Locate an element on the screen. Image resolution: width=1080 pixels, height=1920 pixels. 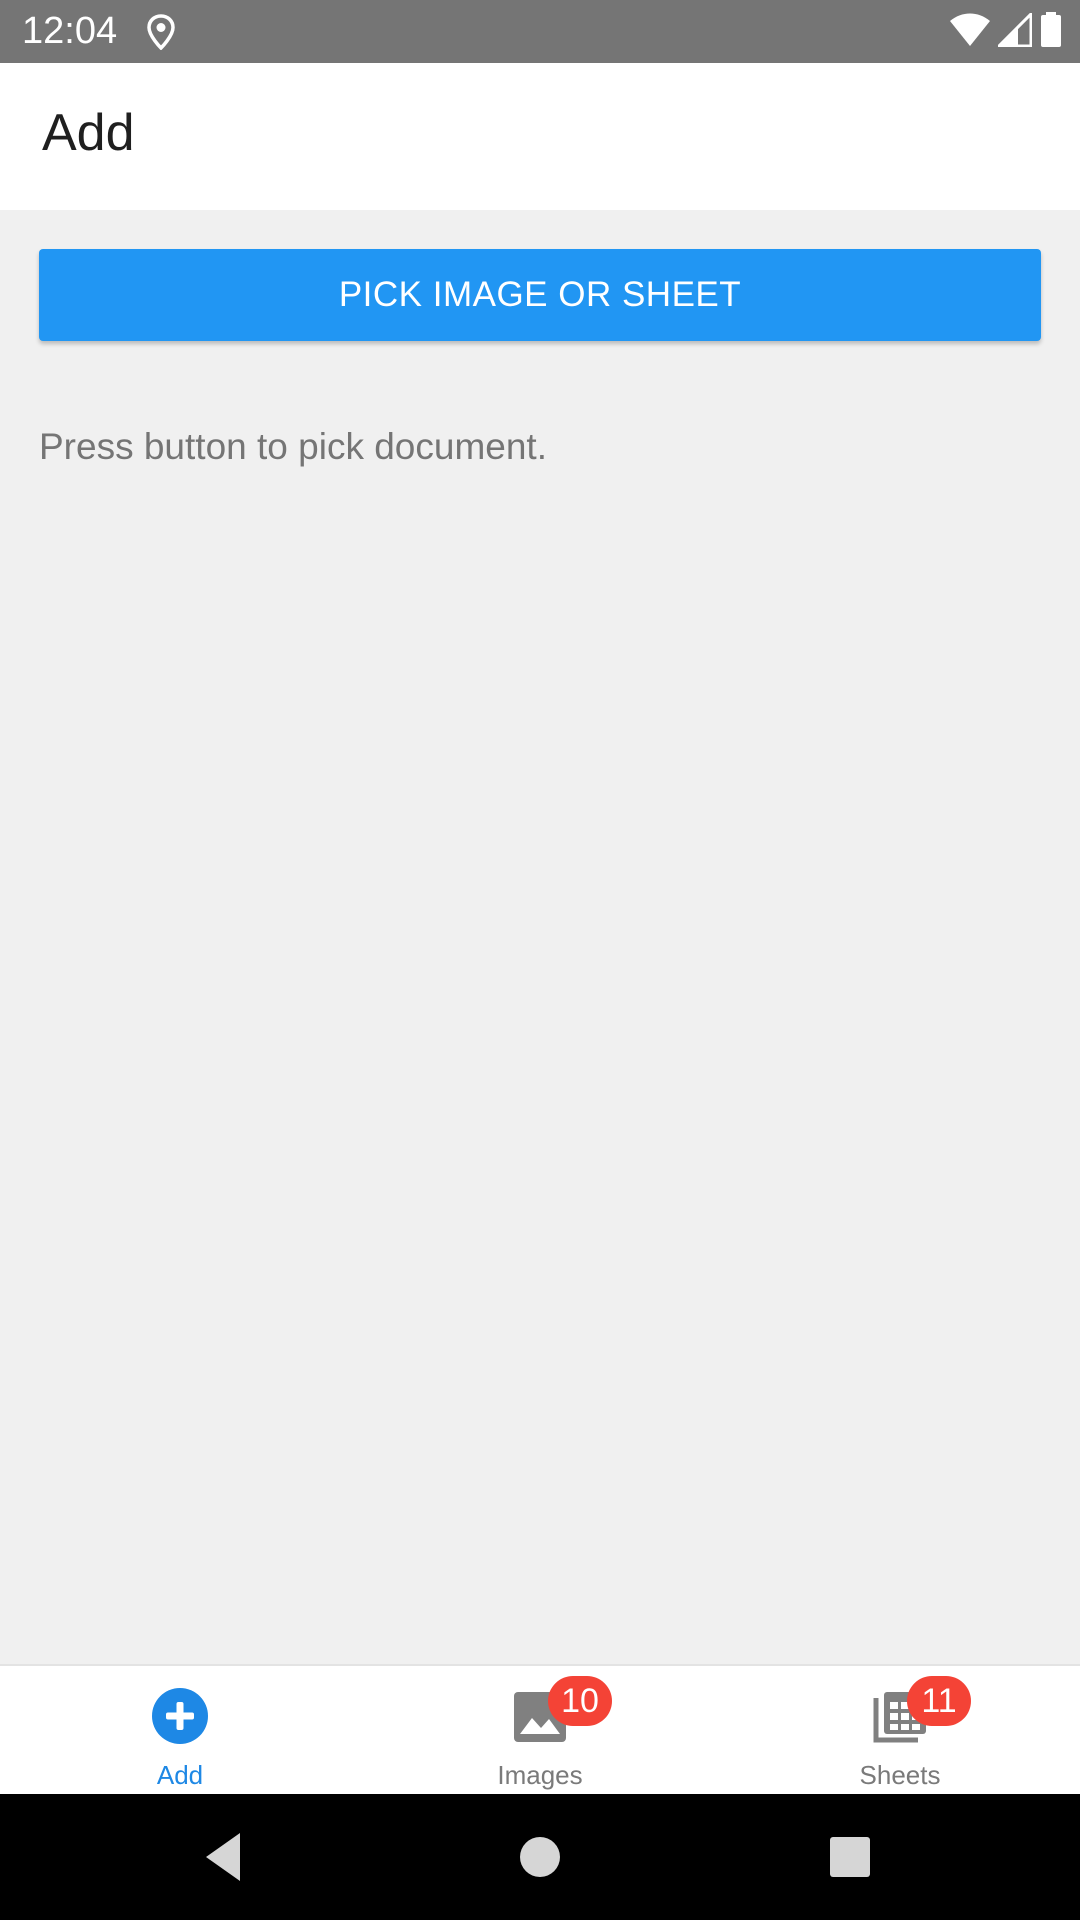
home-icon is located at coordinates (540, 1857).